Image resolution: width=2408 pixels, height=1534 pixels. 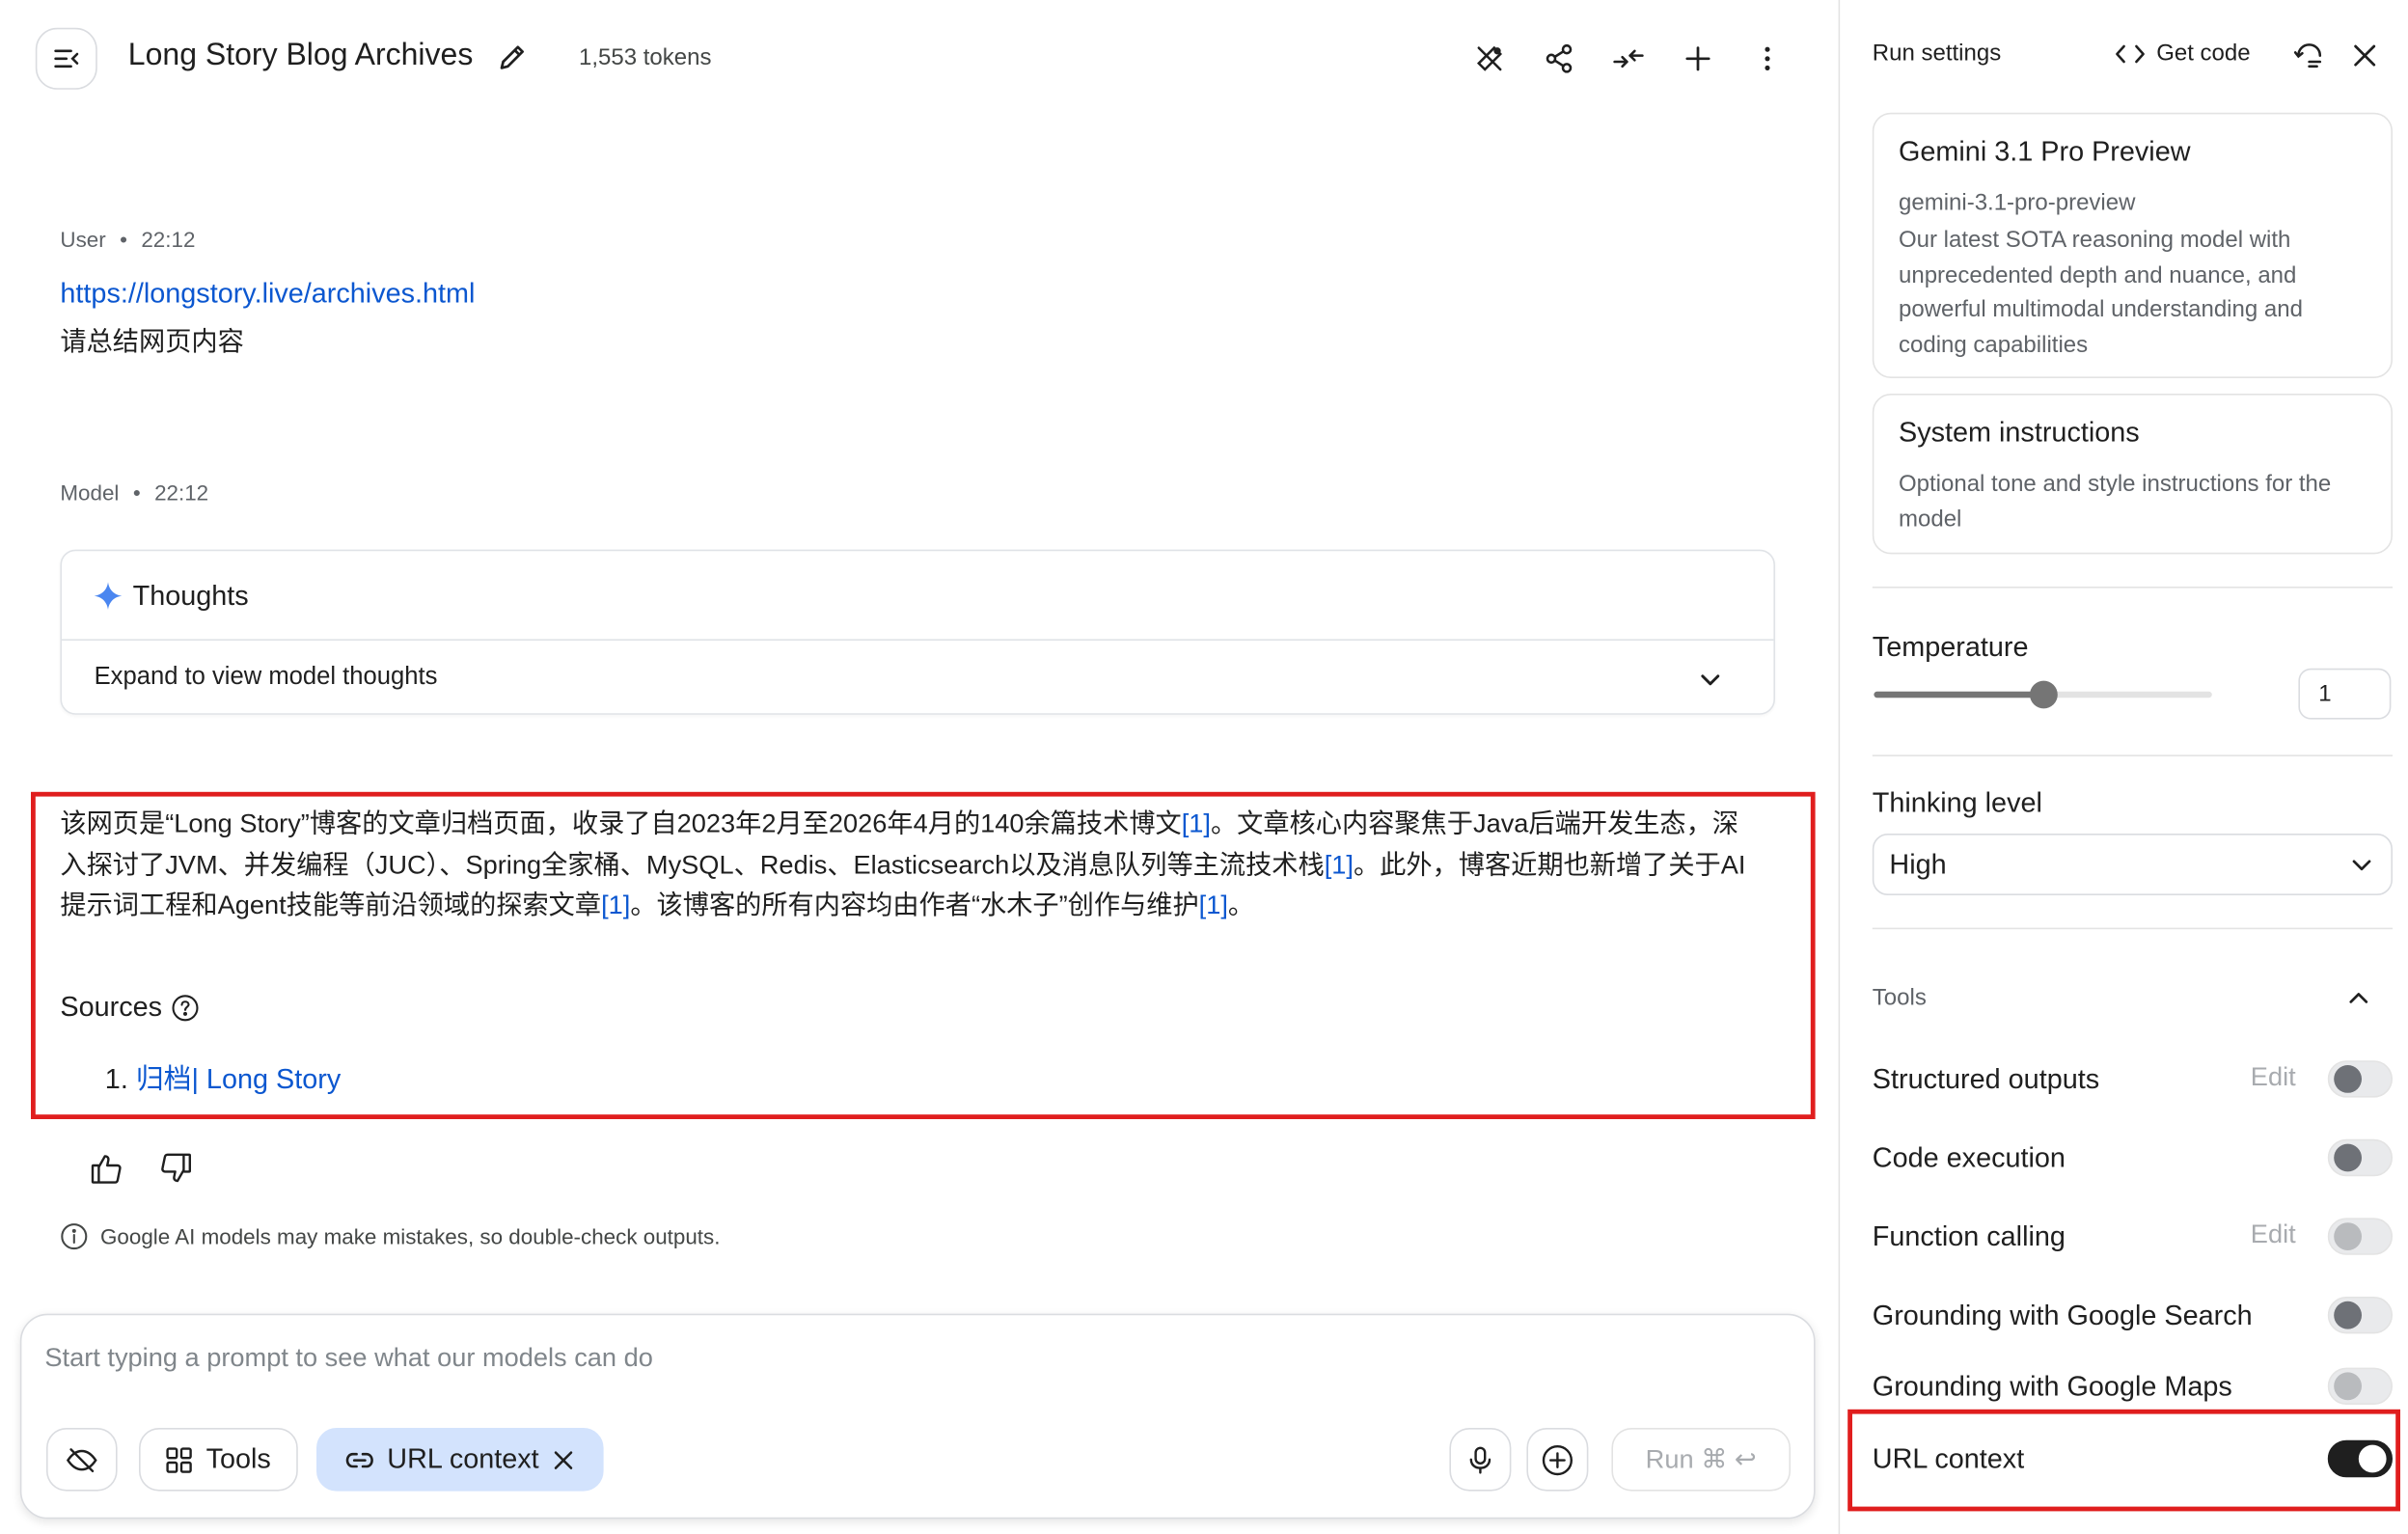 I want to click on toggle-visibility-button, so click(x=82, y=1460).